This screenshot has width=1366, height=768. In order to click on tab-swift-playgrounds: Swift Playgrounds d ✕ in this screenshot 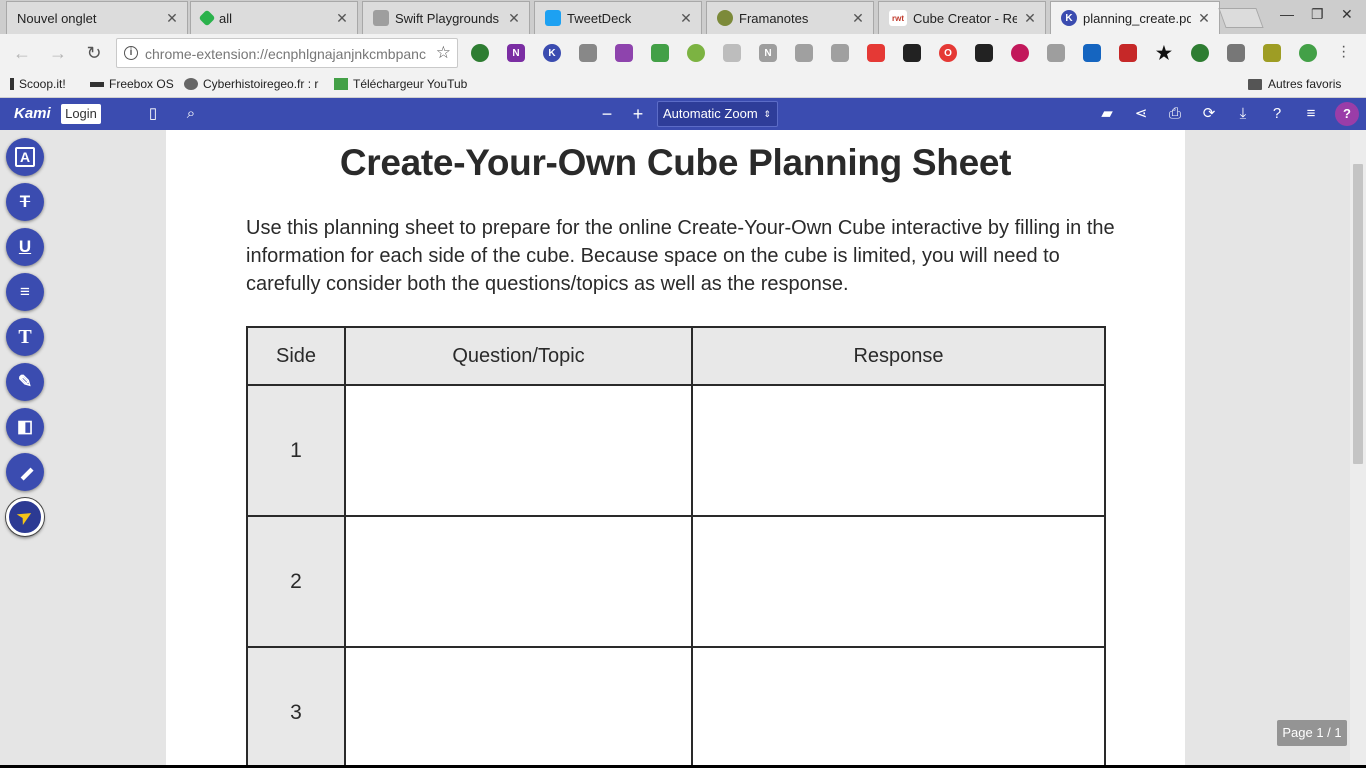, I will do `click(446, 17)`.